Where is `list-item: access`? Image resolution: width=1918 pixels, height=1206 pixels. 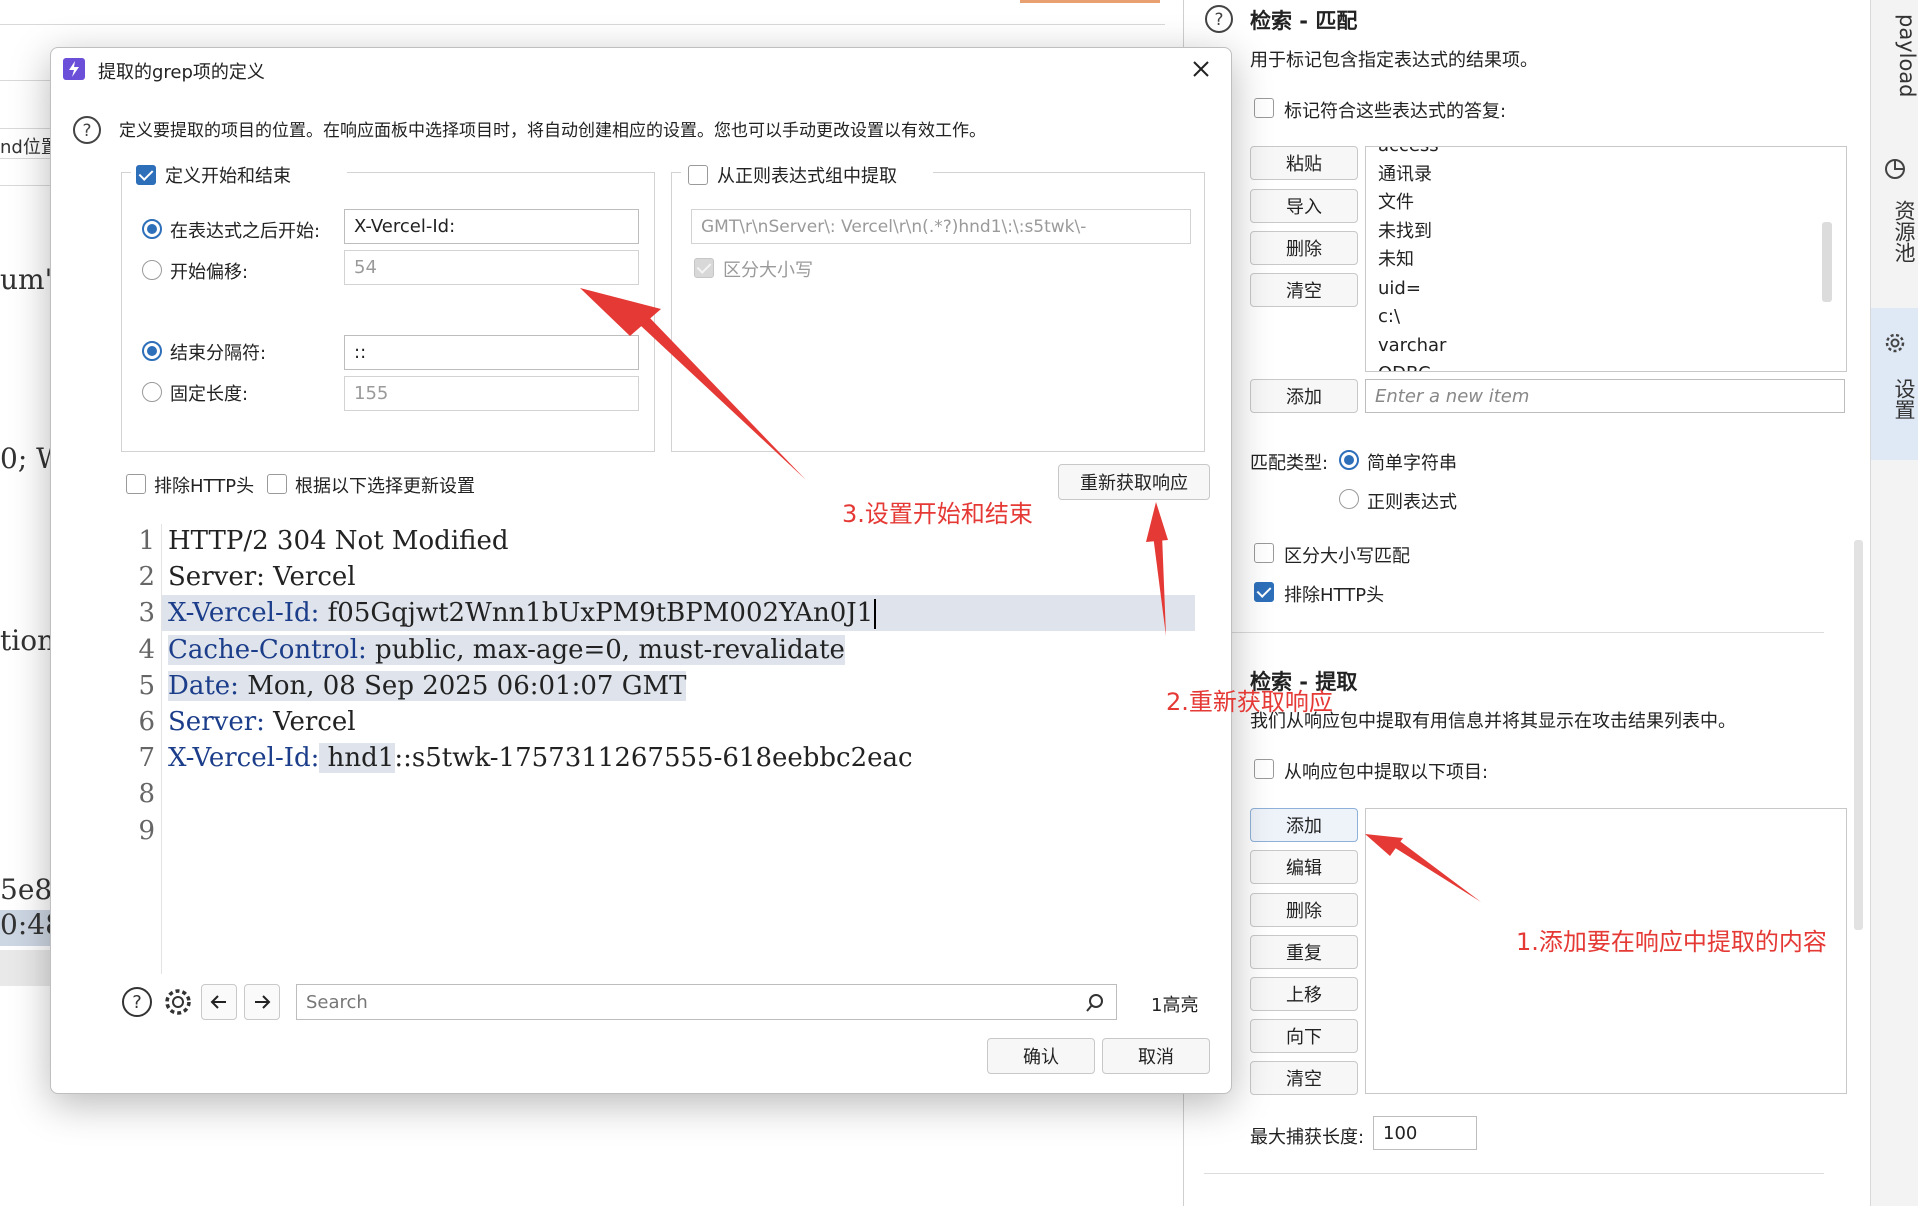
list-item: access is located at coordinates (1606, 154).